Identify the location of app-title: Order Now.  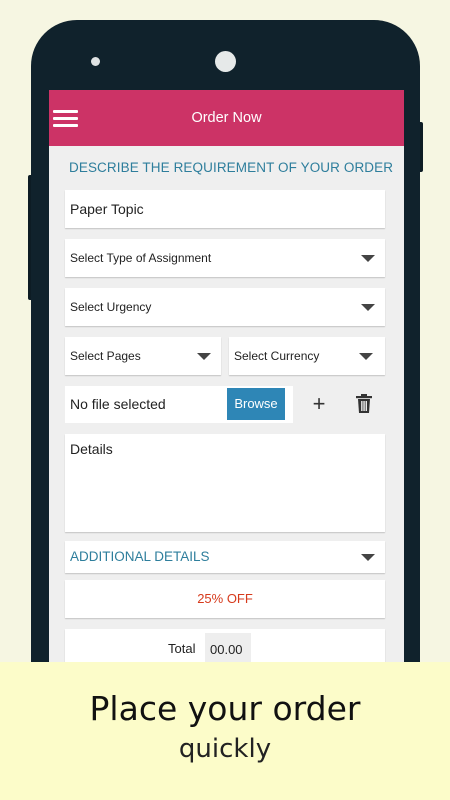
(226, 118).